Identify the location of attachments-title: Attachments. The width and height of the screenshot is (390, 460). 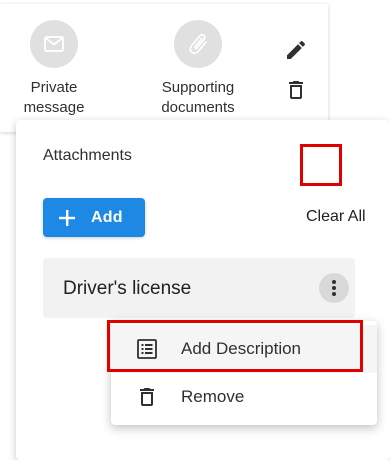
(87, 155).